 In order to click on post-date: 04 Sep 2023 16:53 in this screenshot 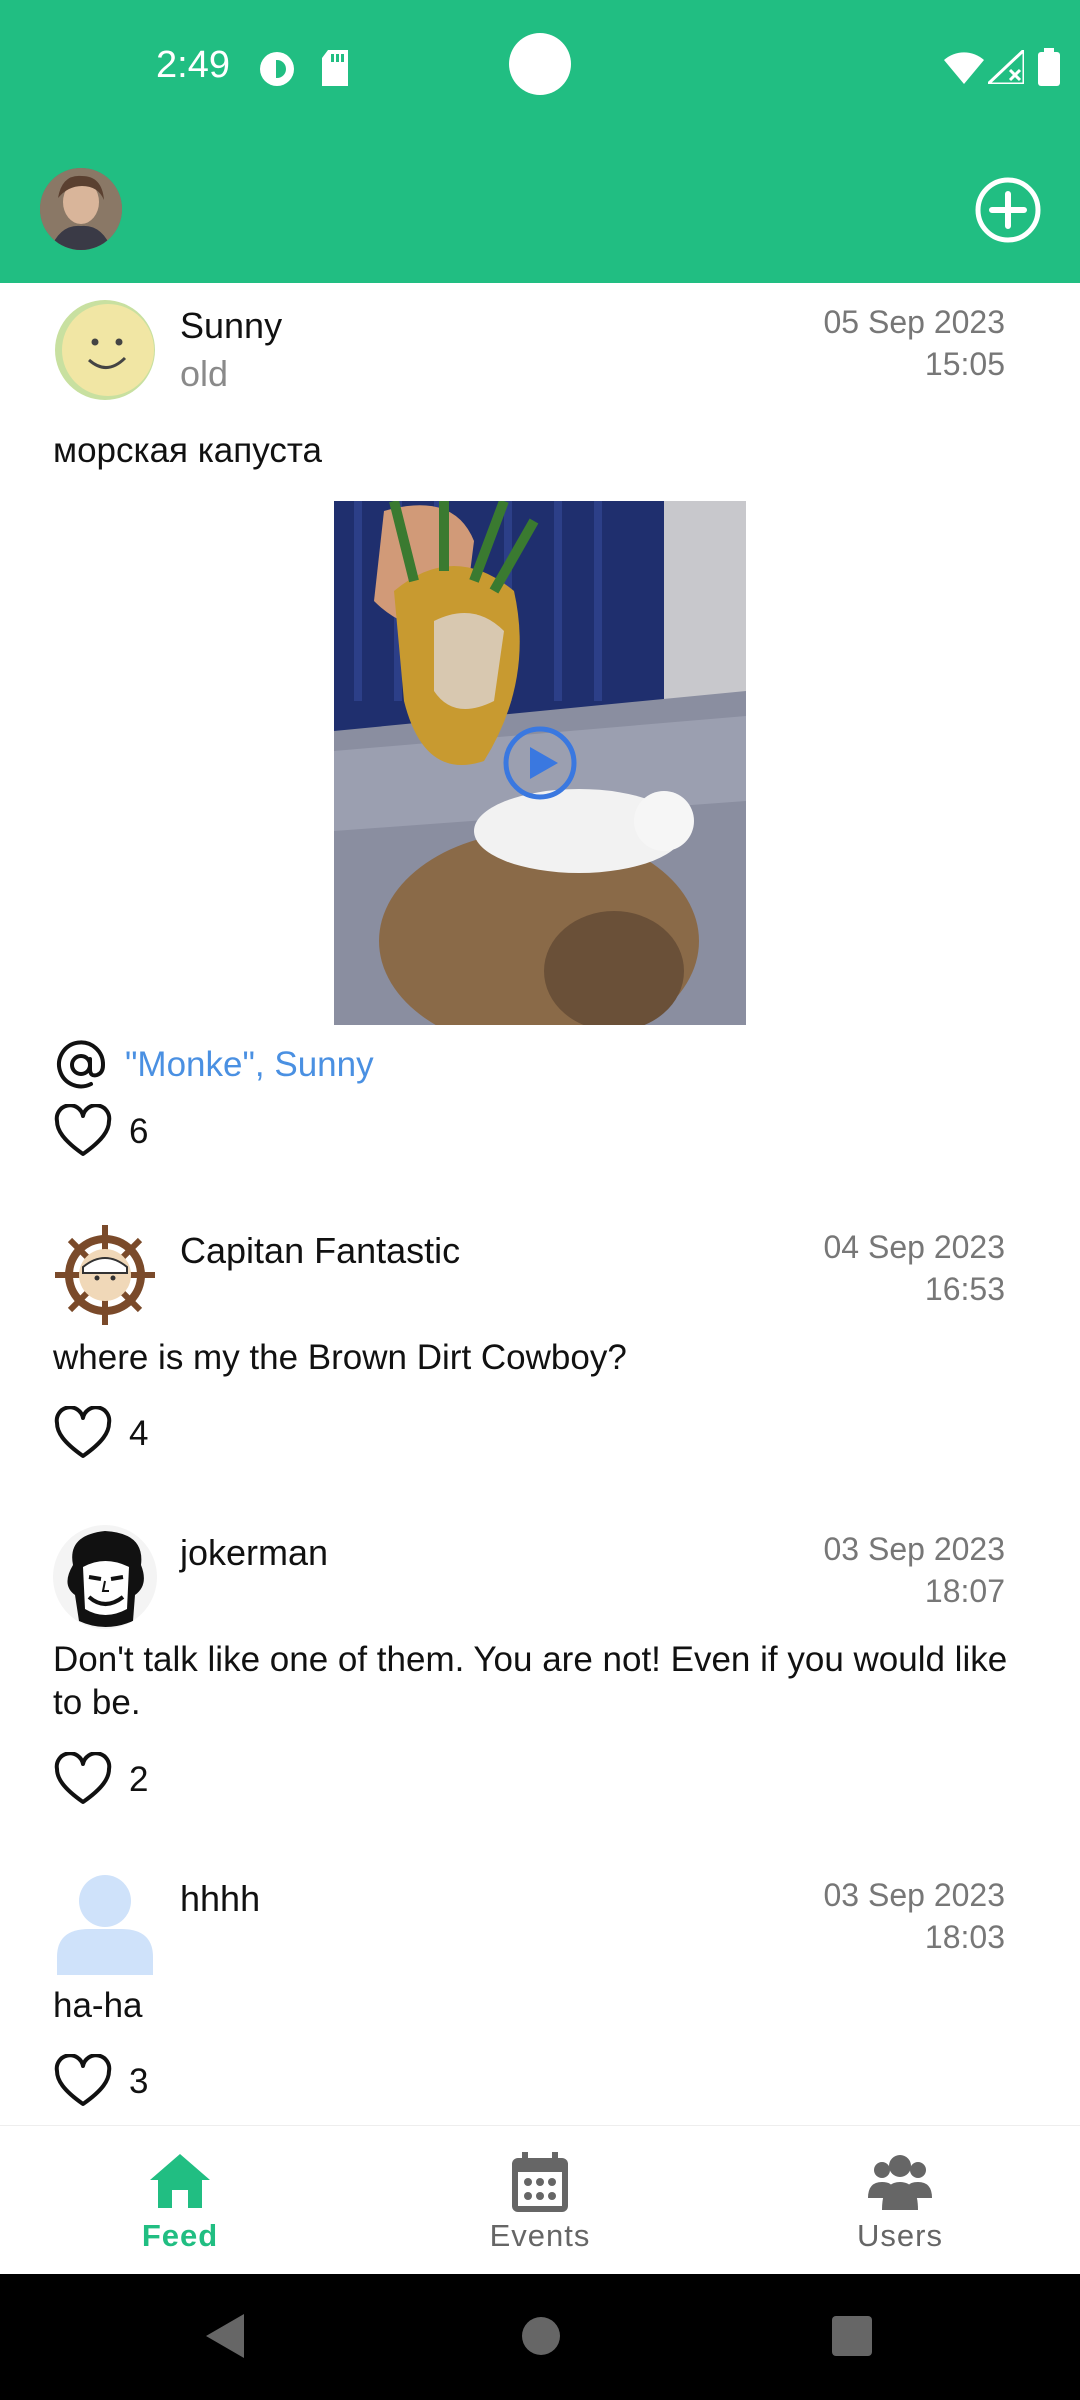, I will do `click(875, 1268)`.